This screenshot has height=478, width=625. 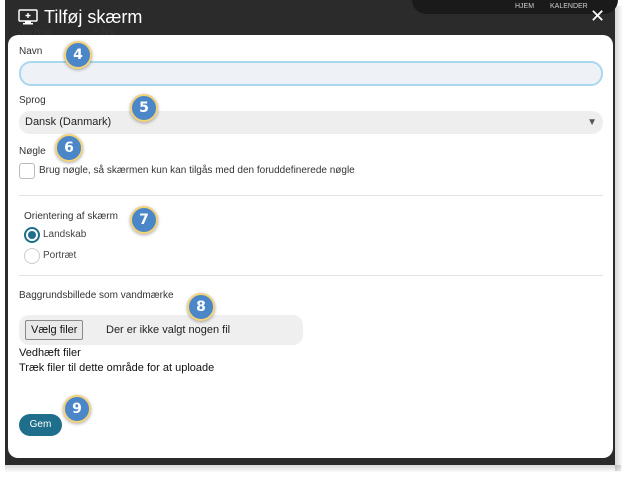 I want to click on choose-files-button: Vælg filer, so click(x=54, y=330).